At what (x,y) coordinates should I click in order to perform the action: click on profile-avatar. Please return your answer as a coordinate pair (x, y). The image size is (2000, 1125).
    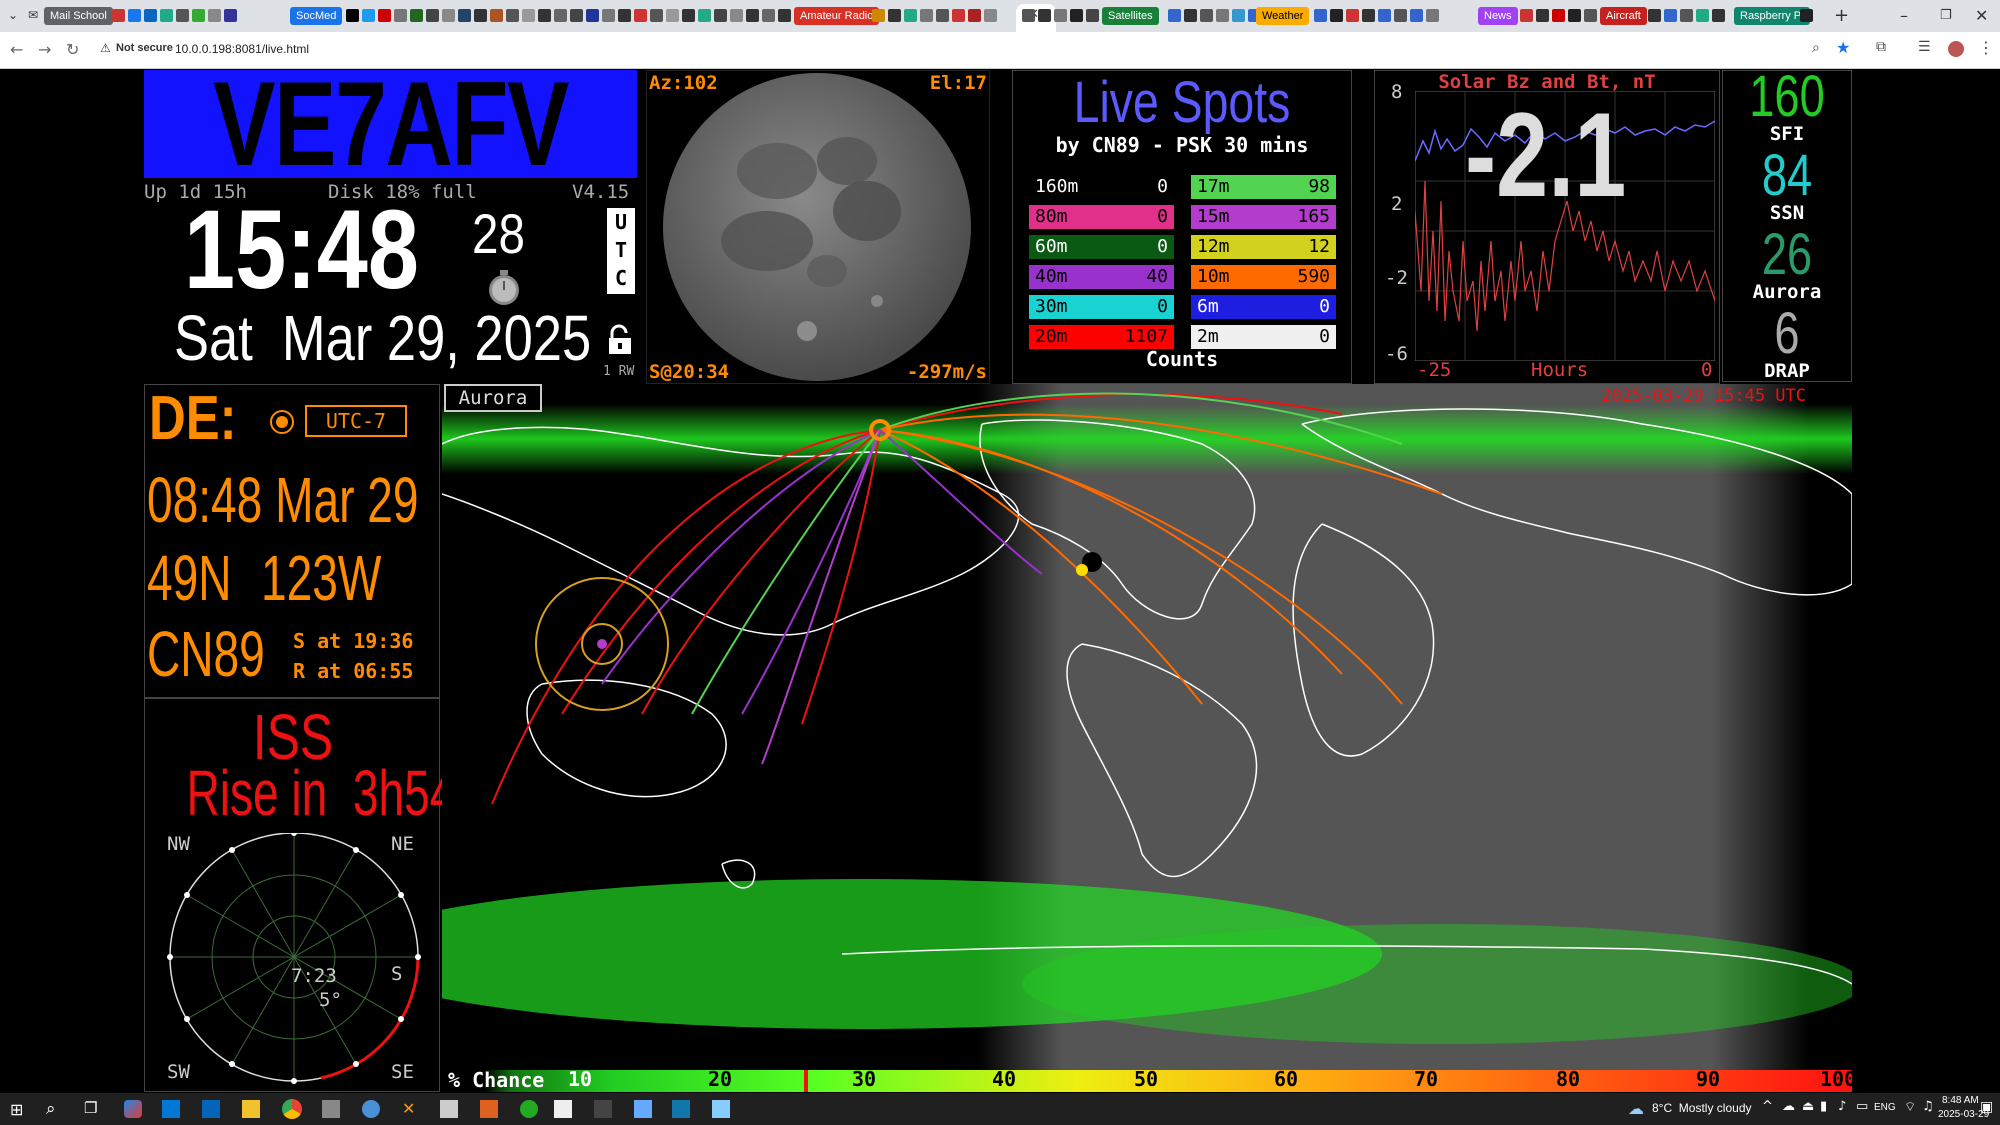
    Looking at the image, I should click on (1956, 49).